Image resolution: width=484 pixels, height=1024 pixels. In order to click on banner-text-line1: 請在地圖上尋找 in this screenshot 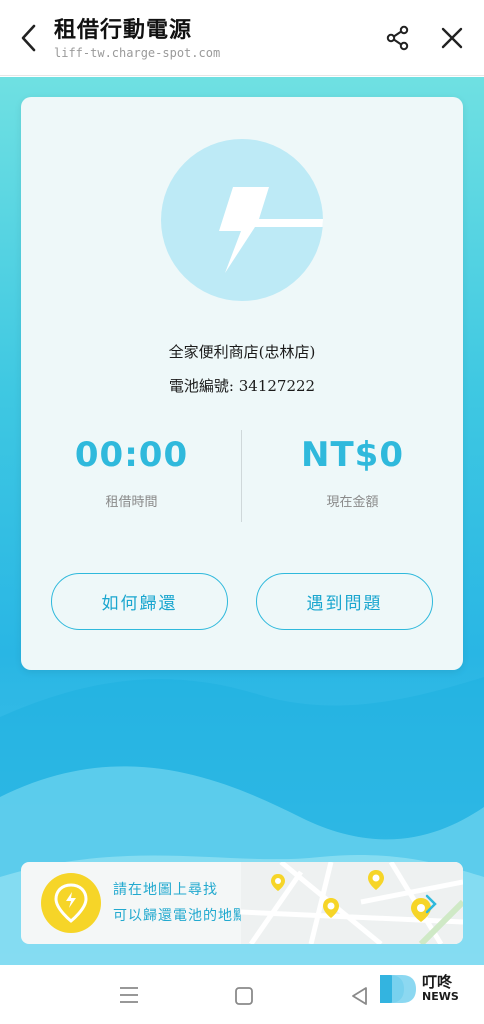, I will do `click(165, 890)`.